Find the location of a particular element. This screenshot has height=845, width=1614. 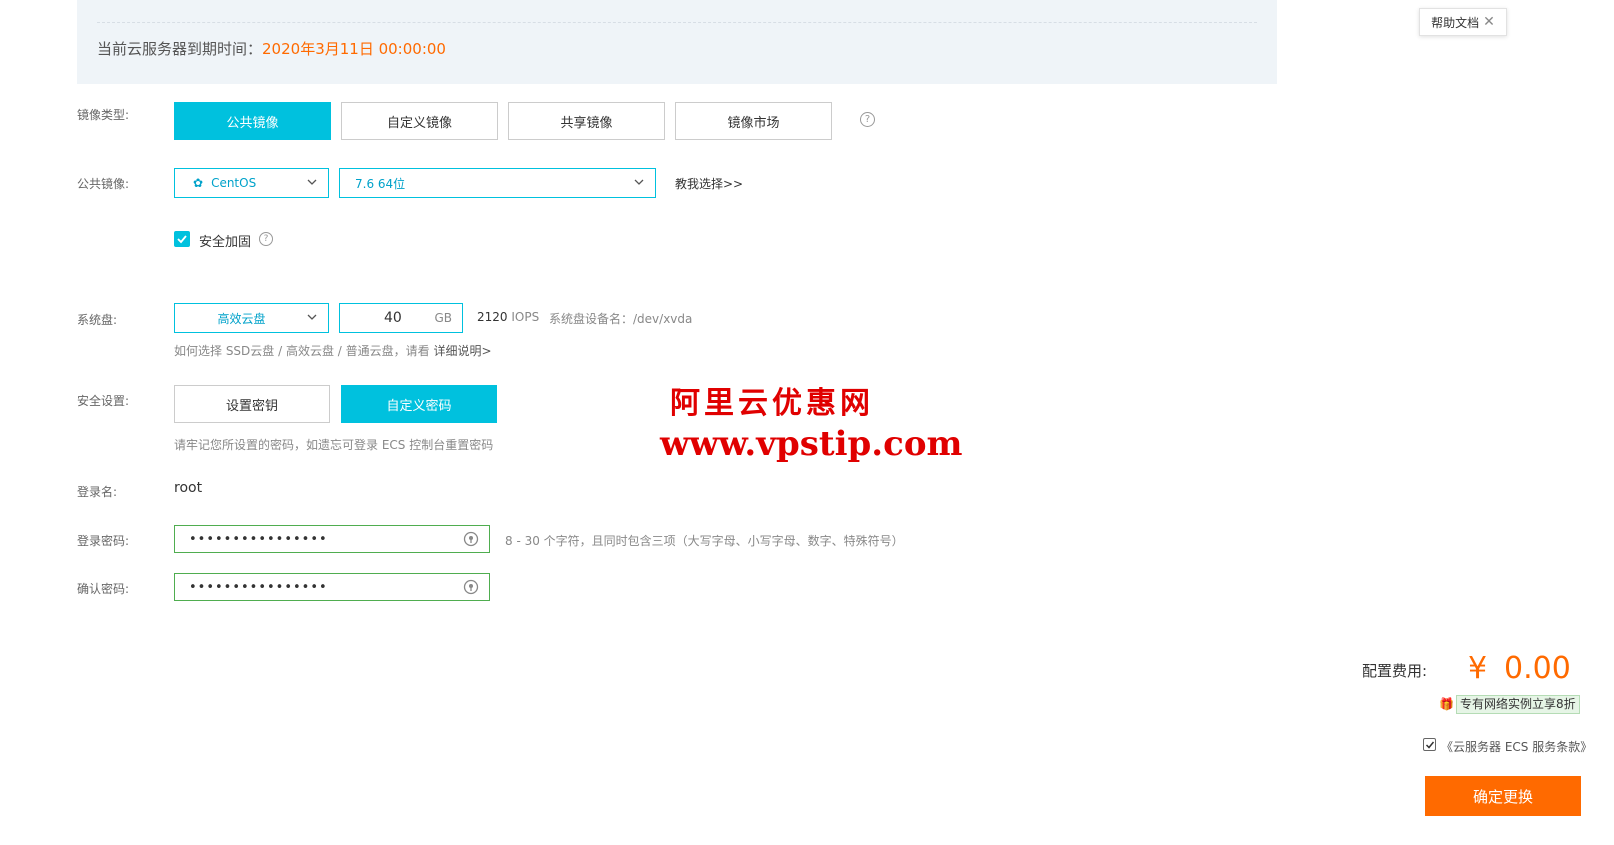

tab-image-market: 镜像市场 is located at coordinates (753, 121).